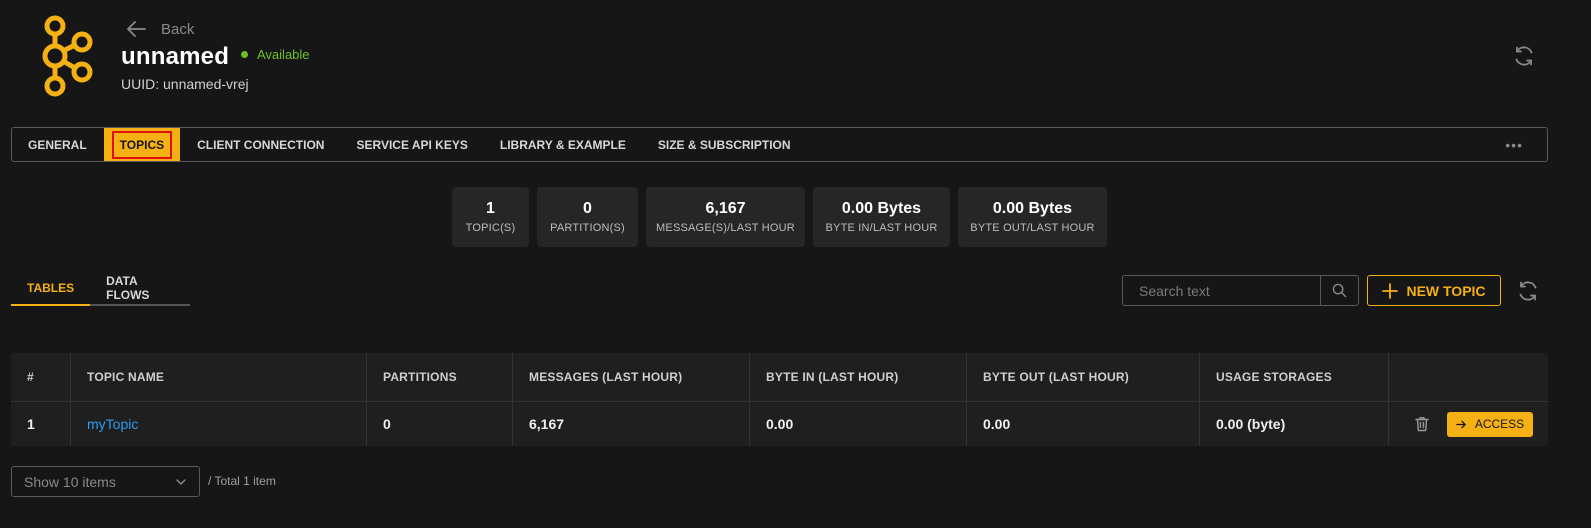 This screenshot has width=1591, height=528. I want to click on tab-size-subscription: SIZE & SUBSCRIPTION, so click(724, 144).